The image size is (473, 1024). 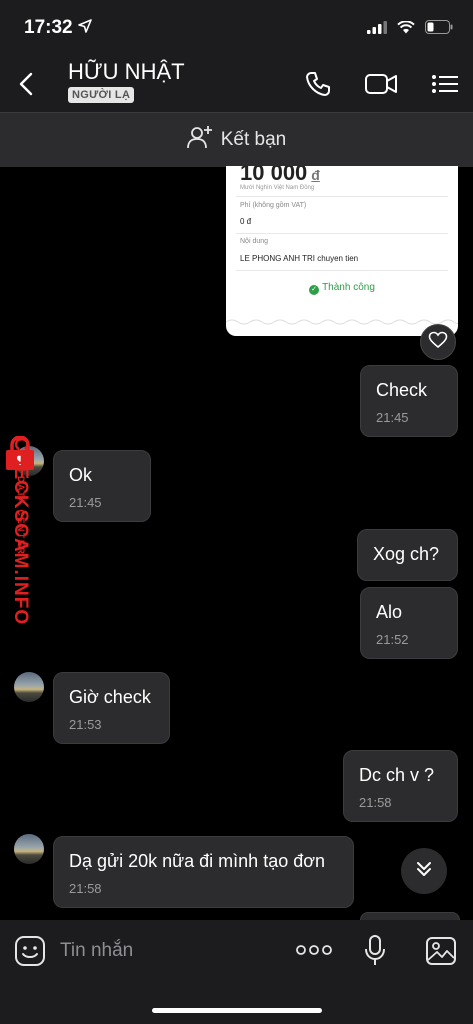 What do you see at coordinates (277, 188) in the screenshot?
I see `receipt-amount-words: Mười Nghìn Việt Nam Đồng` at bounding box center [277, 188].